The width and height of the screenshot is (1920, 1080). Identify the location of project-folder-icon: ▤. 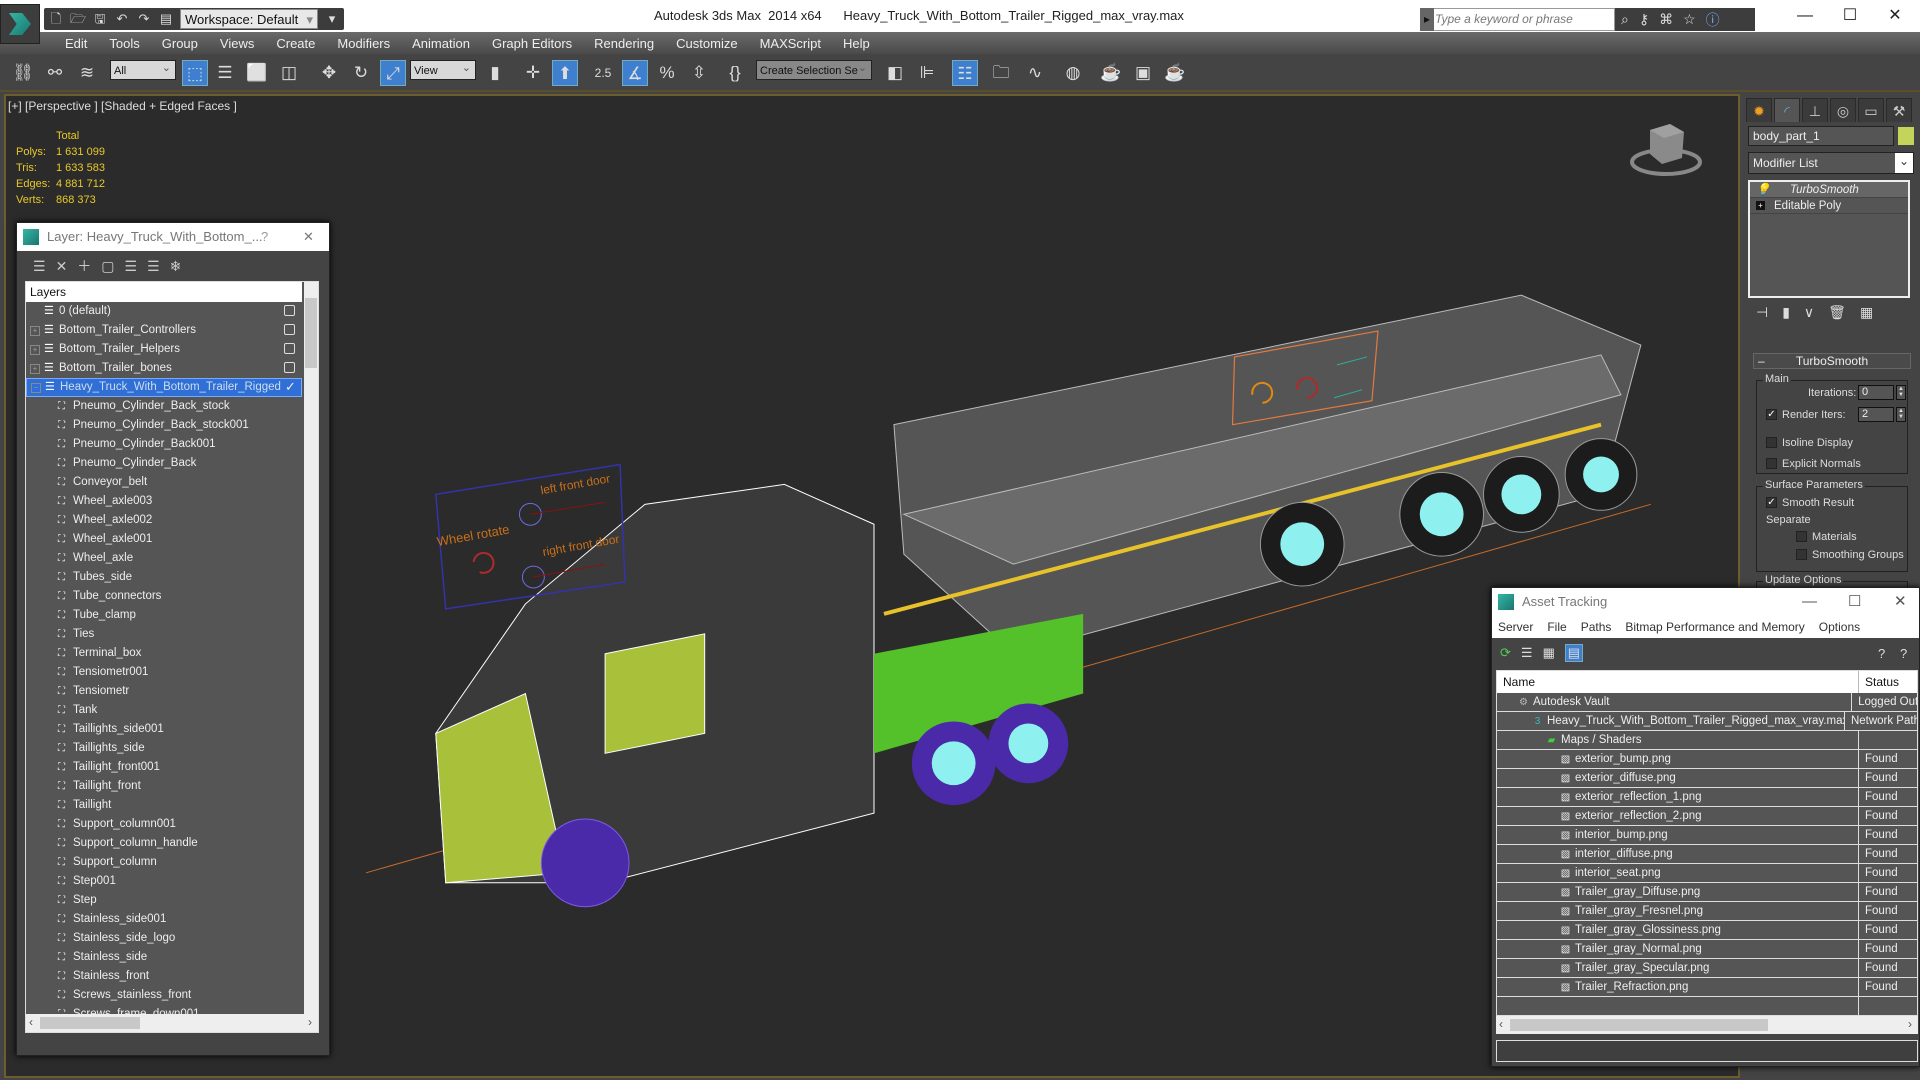
(166, 19).